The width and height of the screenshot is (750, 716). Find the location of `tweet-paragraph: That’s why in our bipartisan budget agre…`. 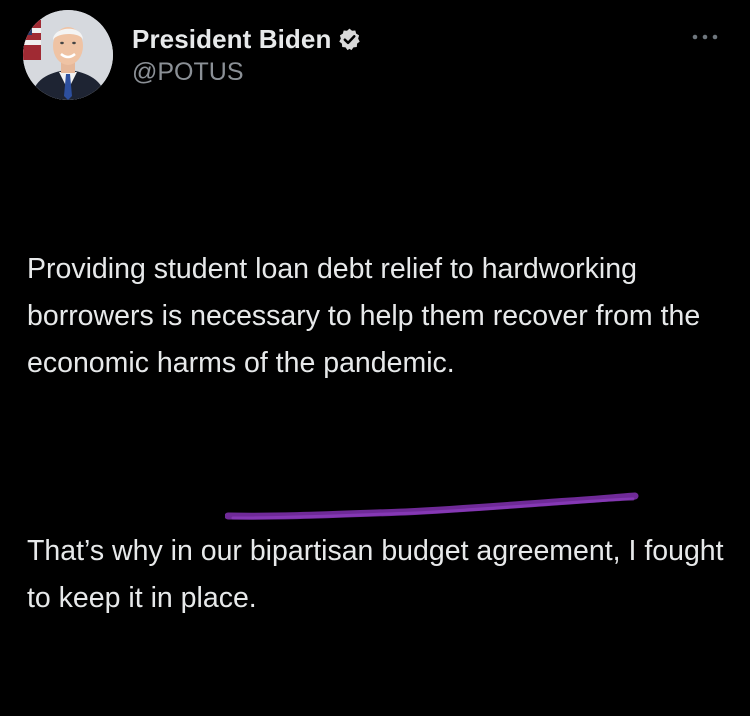

tweet-paragraph: That’s why in our bipartisan budget agre… is located at coordinates (379, 574).